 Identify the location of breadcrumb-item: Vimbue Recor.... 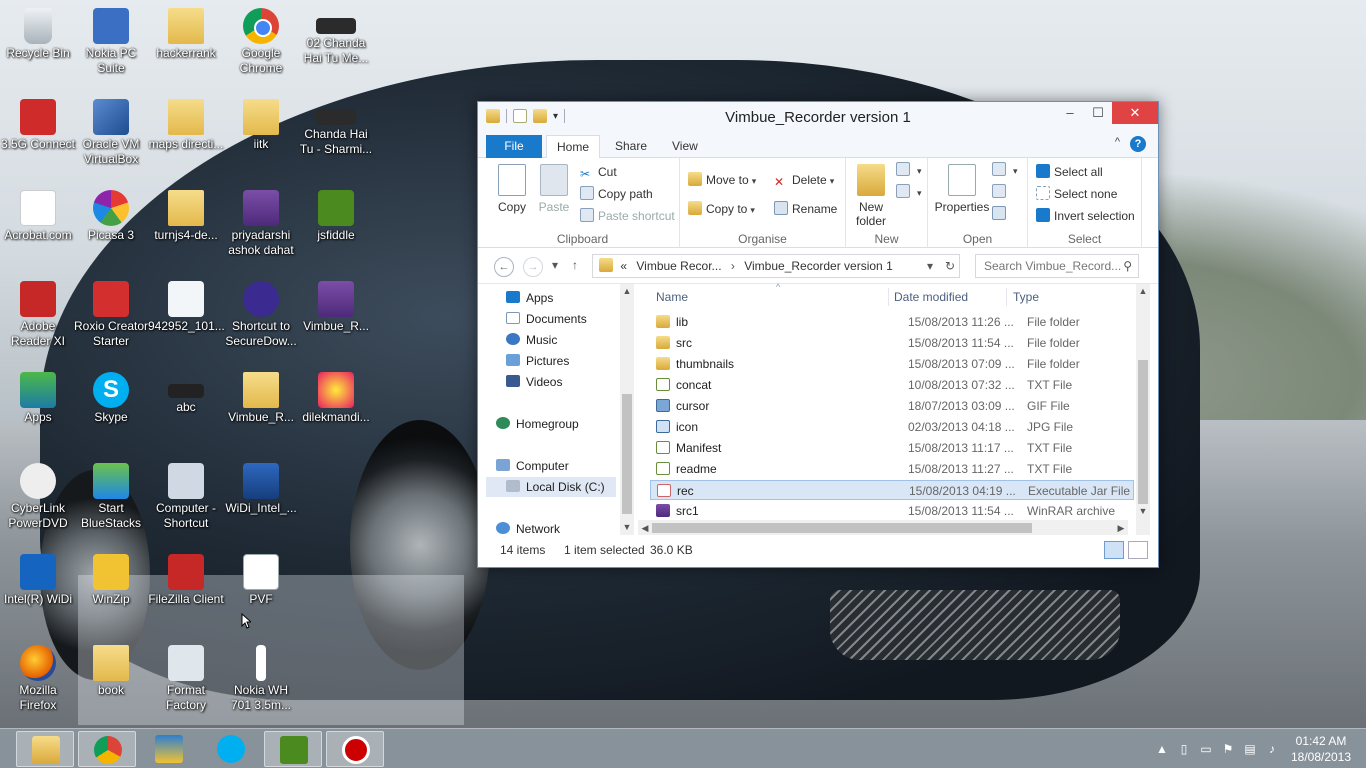
(678, 266).